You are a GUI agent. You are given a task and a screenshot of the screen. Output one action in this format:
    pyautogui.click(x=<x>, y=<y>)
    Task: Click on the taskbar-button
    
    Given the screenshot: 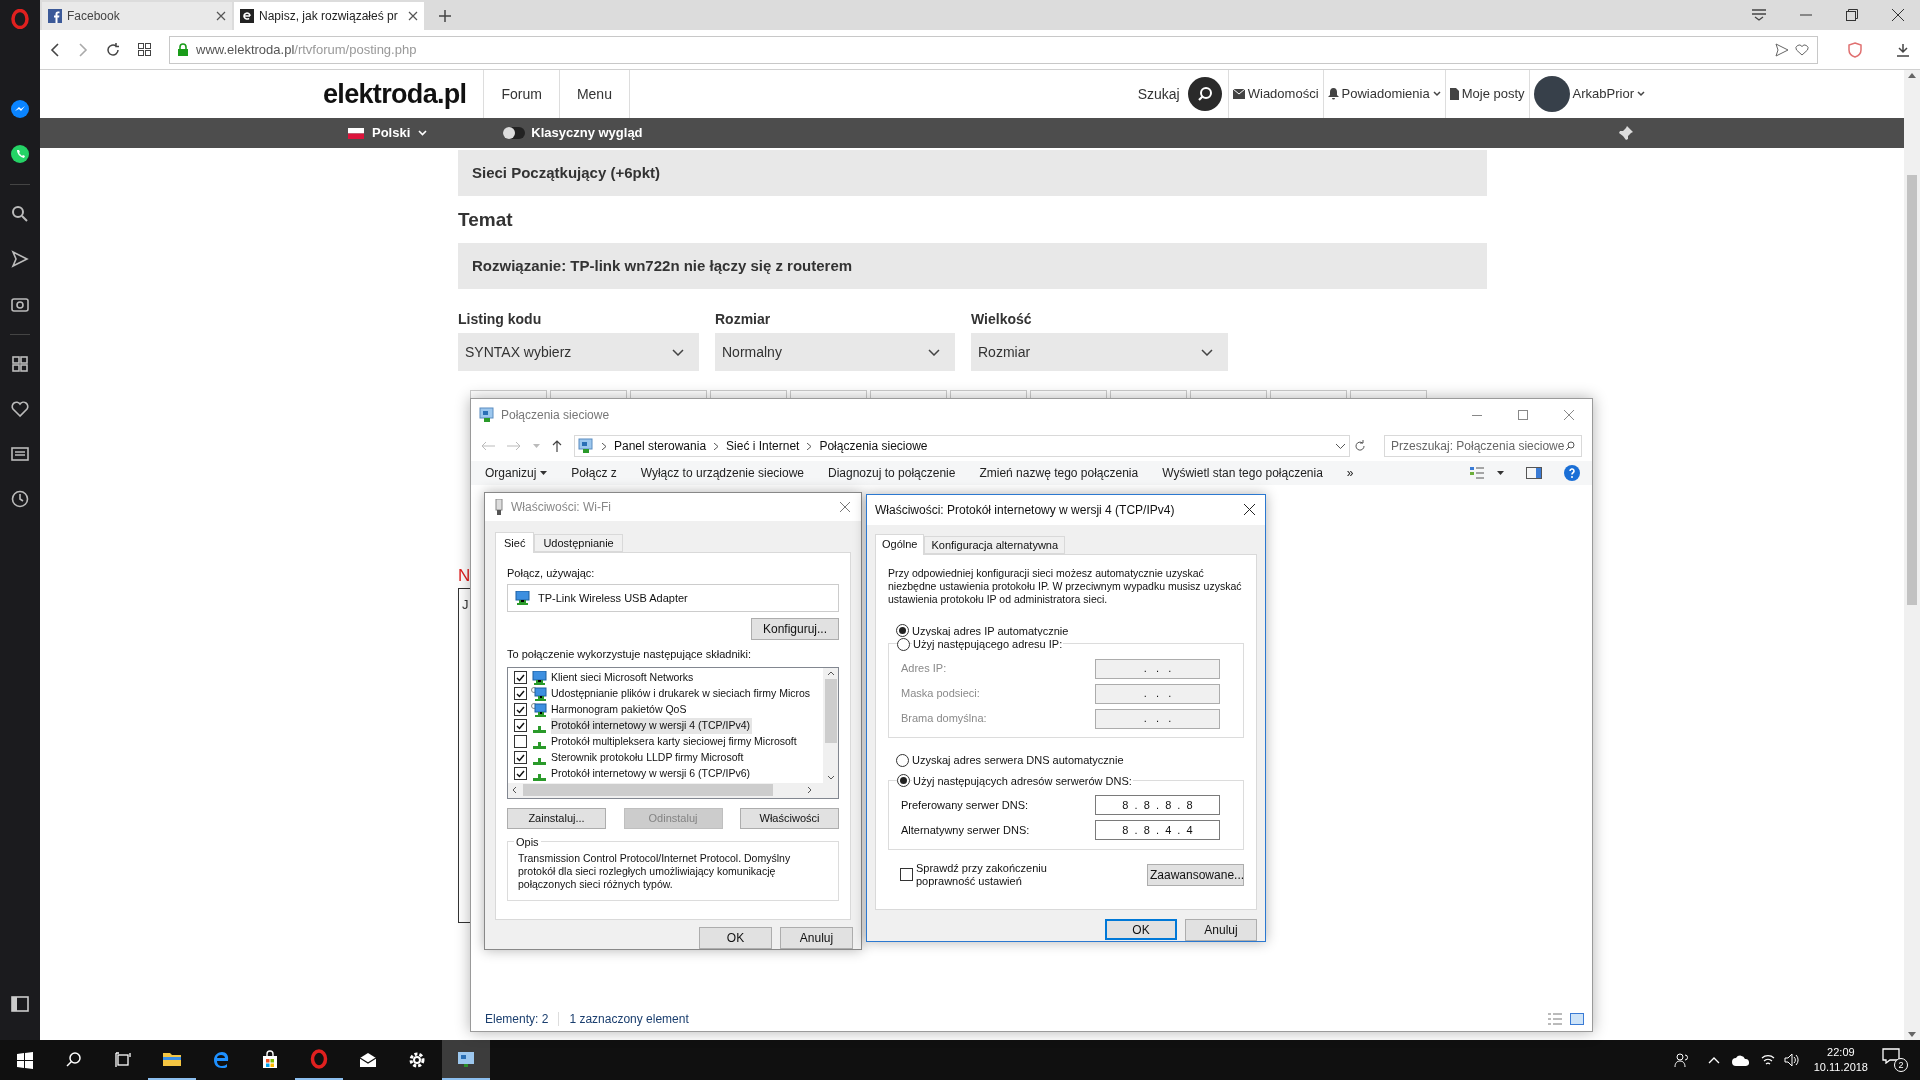 What is the action you would take?
    pyautogui.click(x=466, y=1060)
    